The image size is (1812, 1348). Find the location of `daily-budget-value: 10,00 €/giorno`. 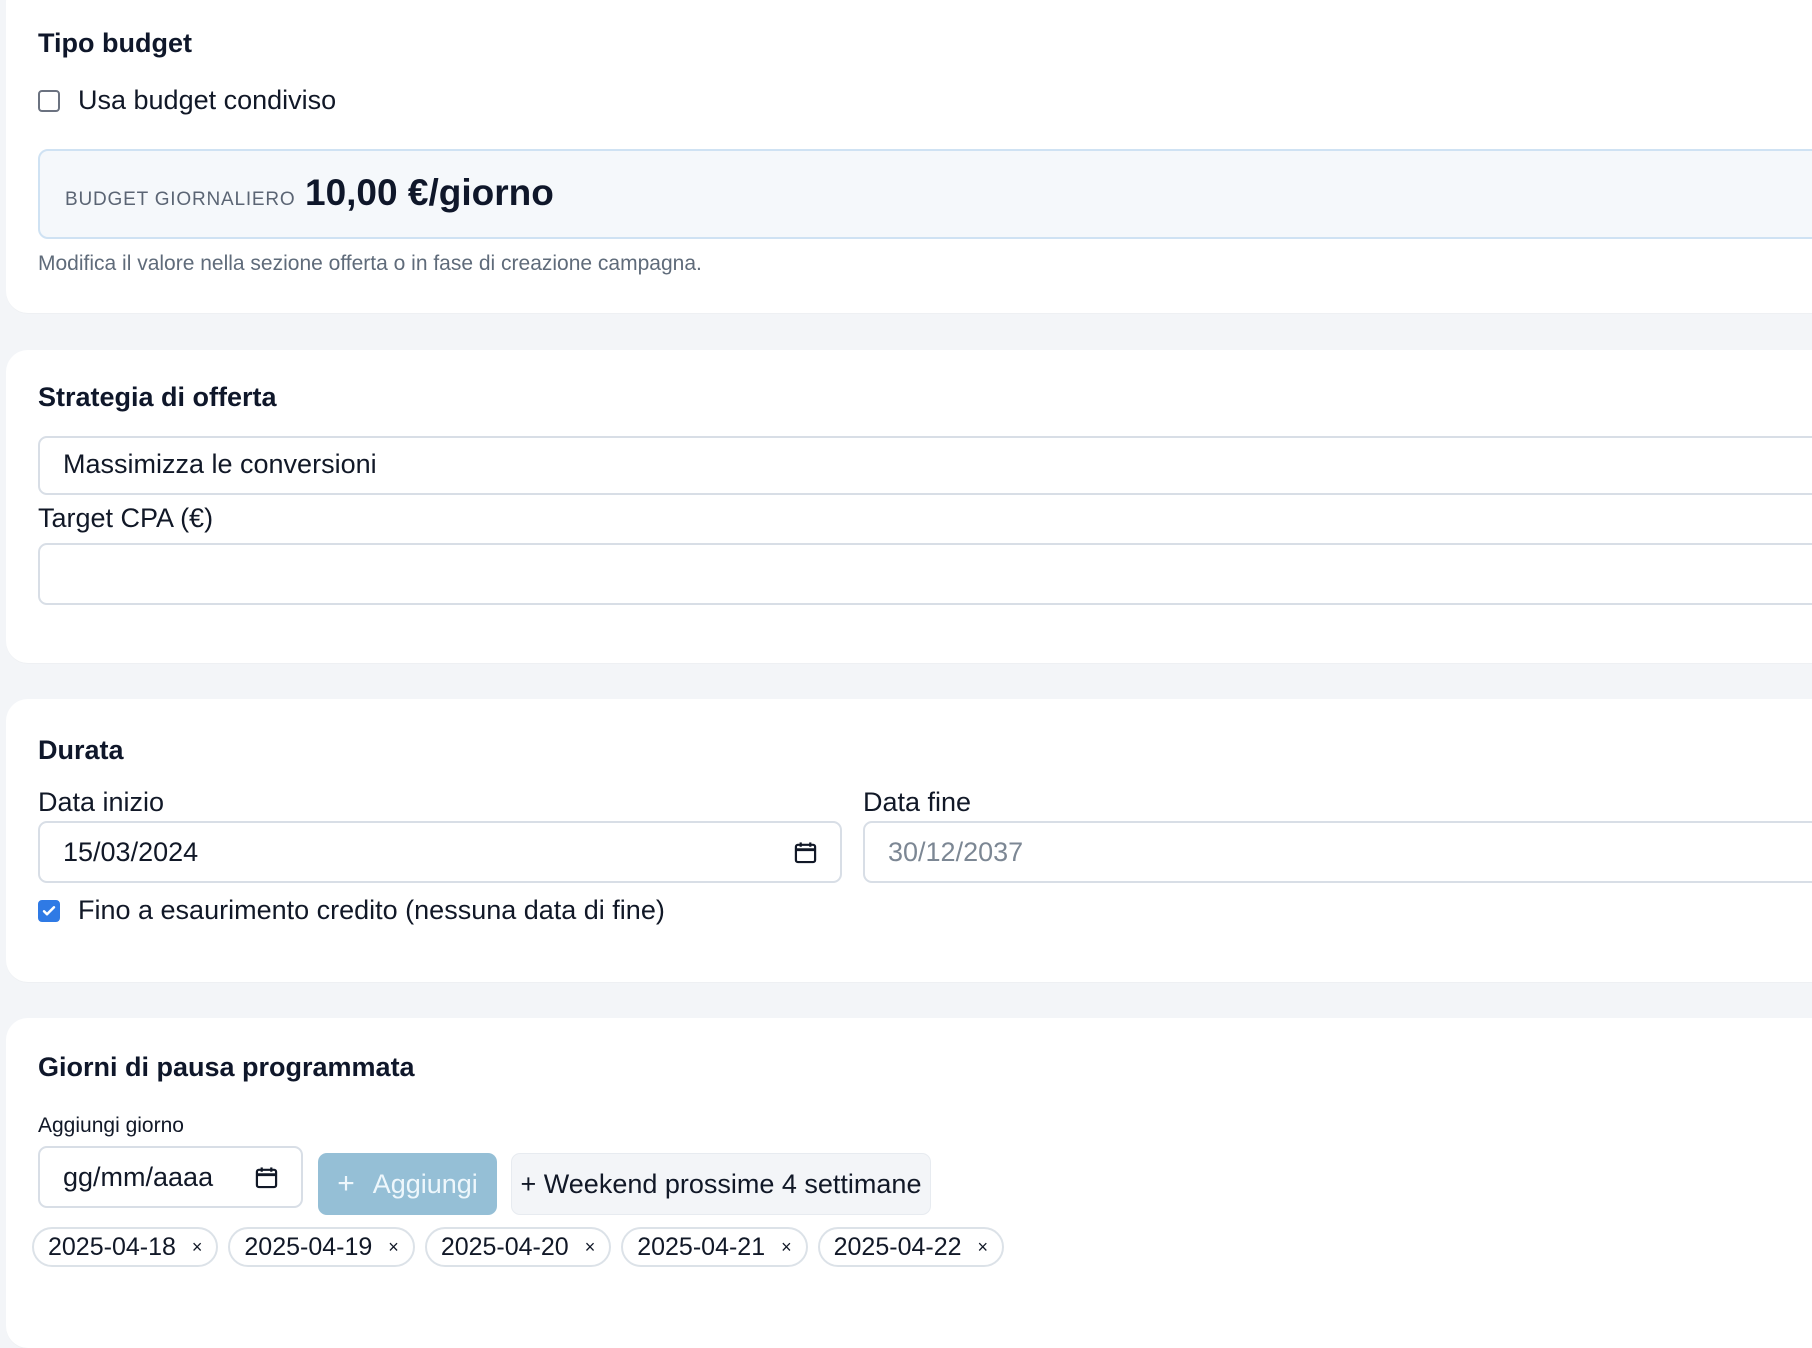

daily-budget-value: 10,00 €/giorno is located at coordinates (429, 192).